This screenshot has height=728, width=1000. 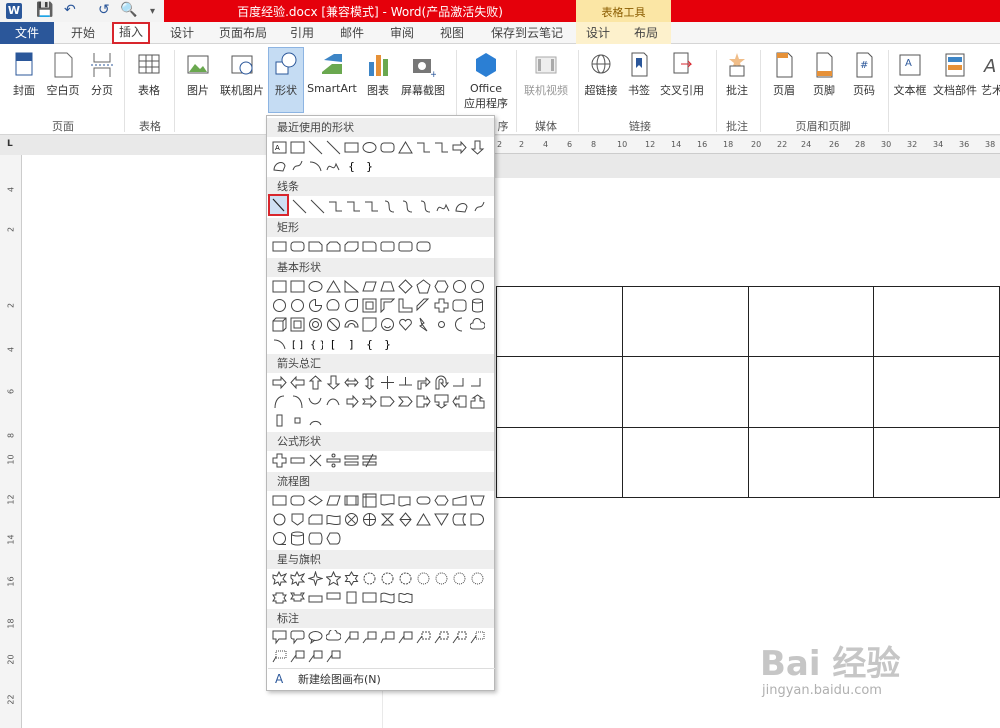 What do you see at coordinates (315, 578) in the screenshot?
I see `star-4-point-icon` at bounding box center [315, 578].